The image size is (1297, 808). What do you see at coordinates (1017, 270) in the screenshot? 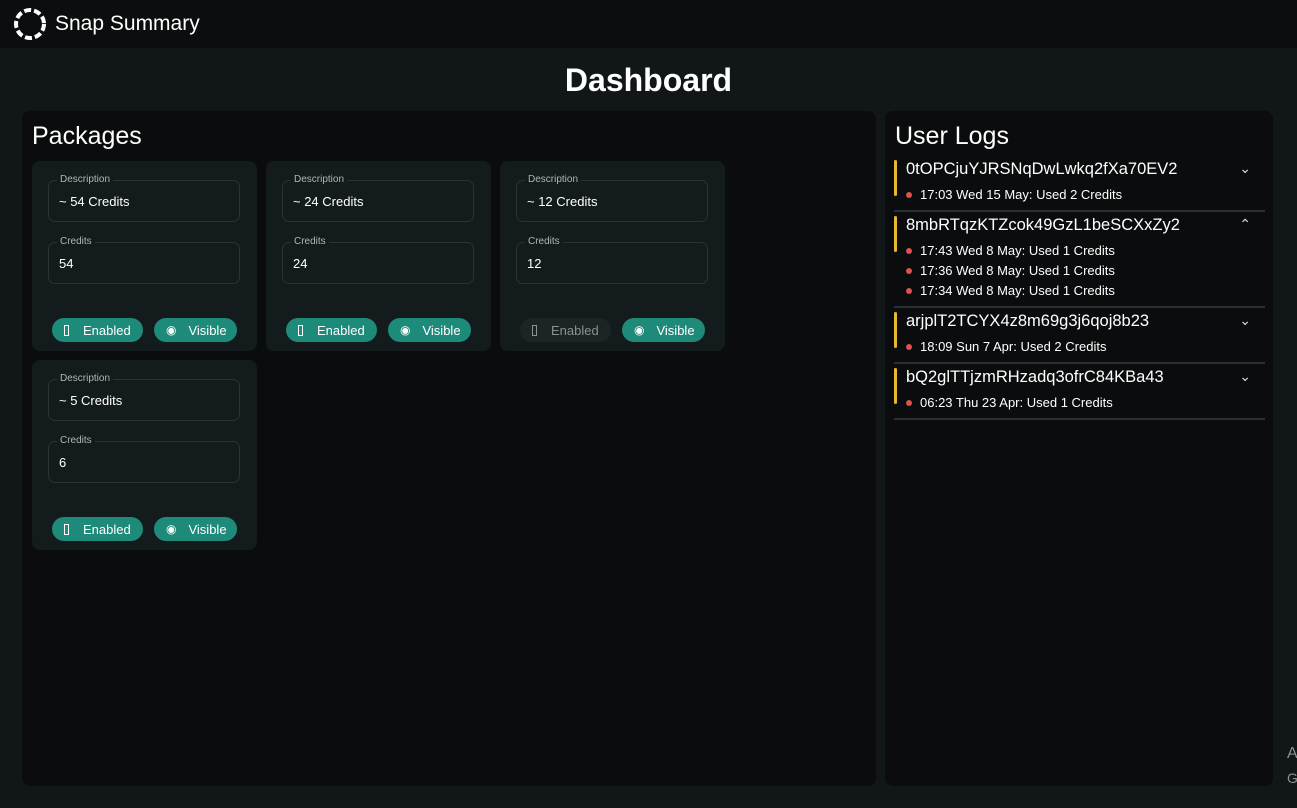
I see `log-text: 17:36 Wed 8 May: Used 1 Credits` at bounding box center [1017, 270].